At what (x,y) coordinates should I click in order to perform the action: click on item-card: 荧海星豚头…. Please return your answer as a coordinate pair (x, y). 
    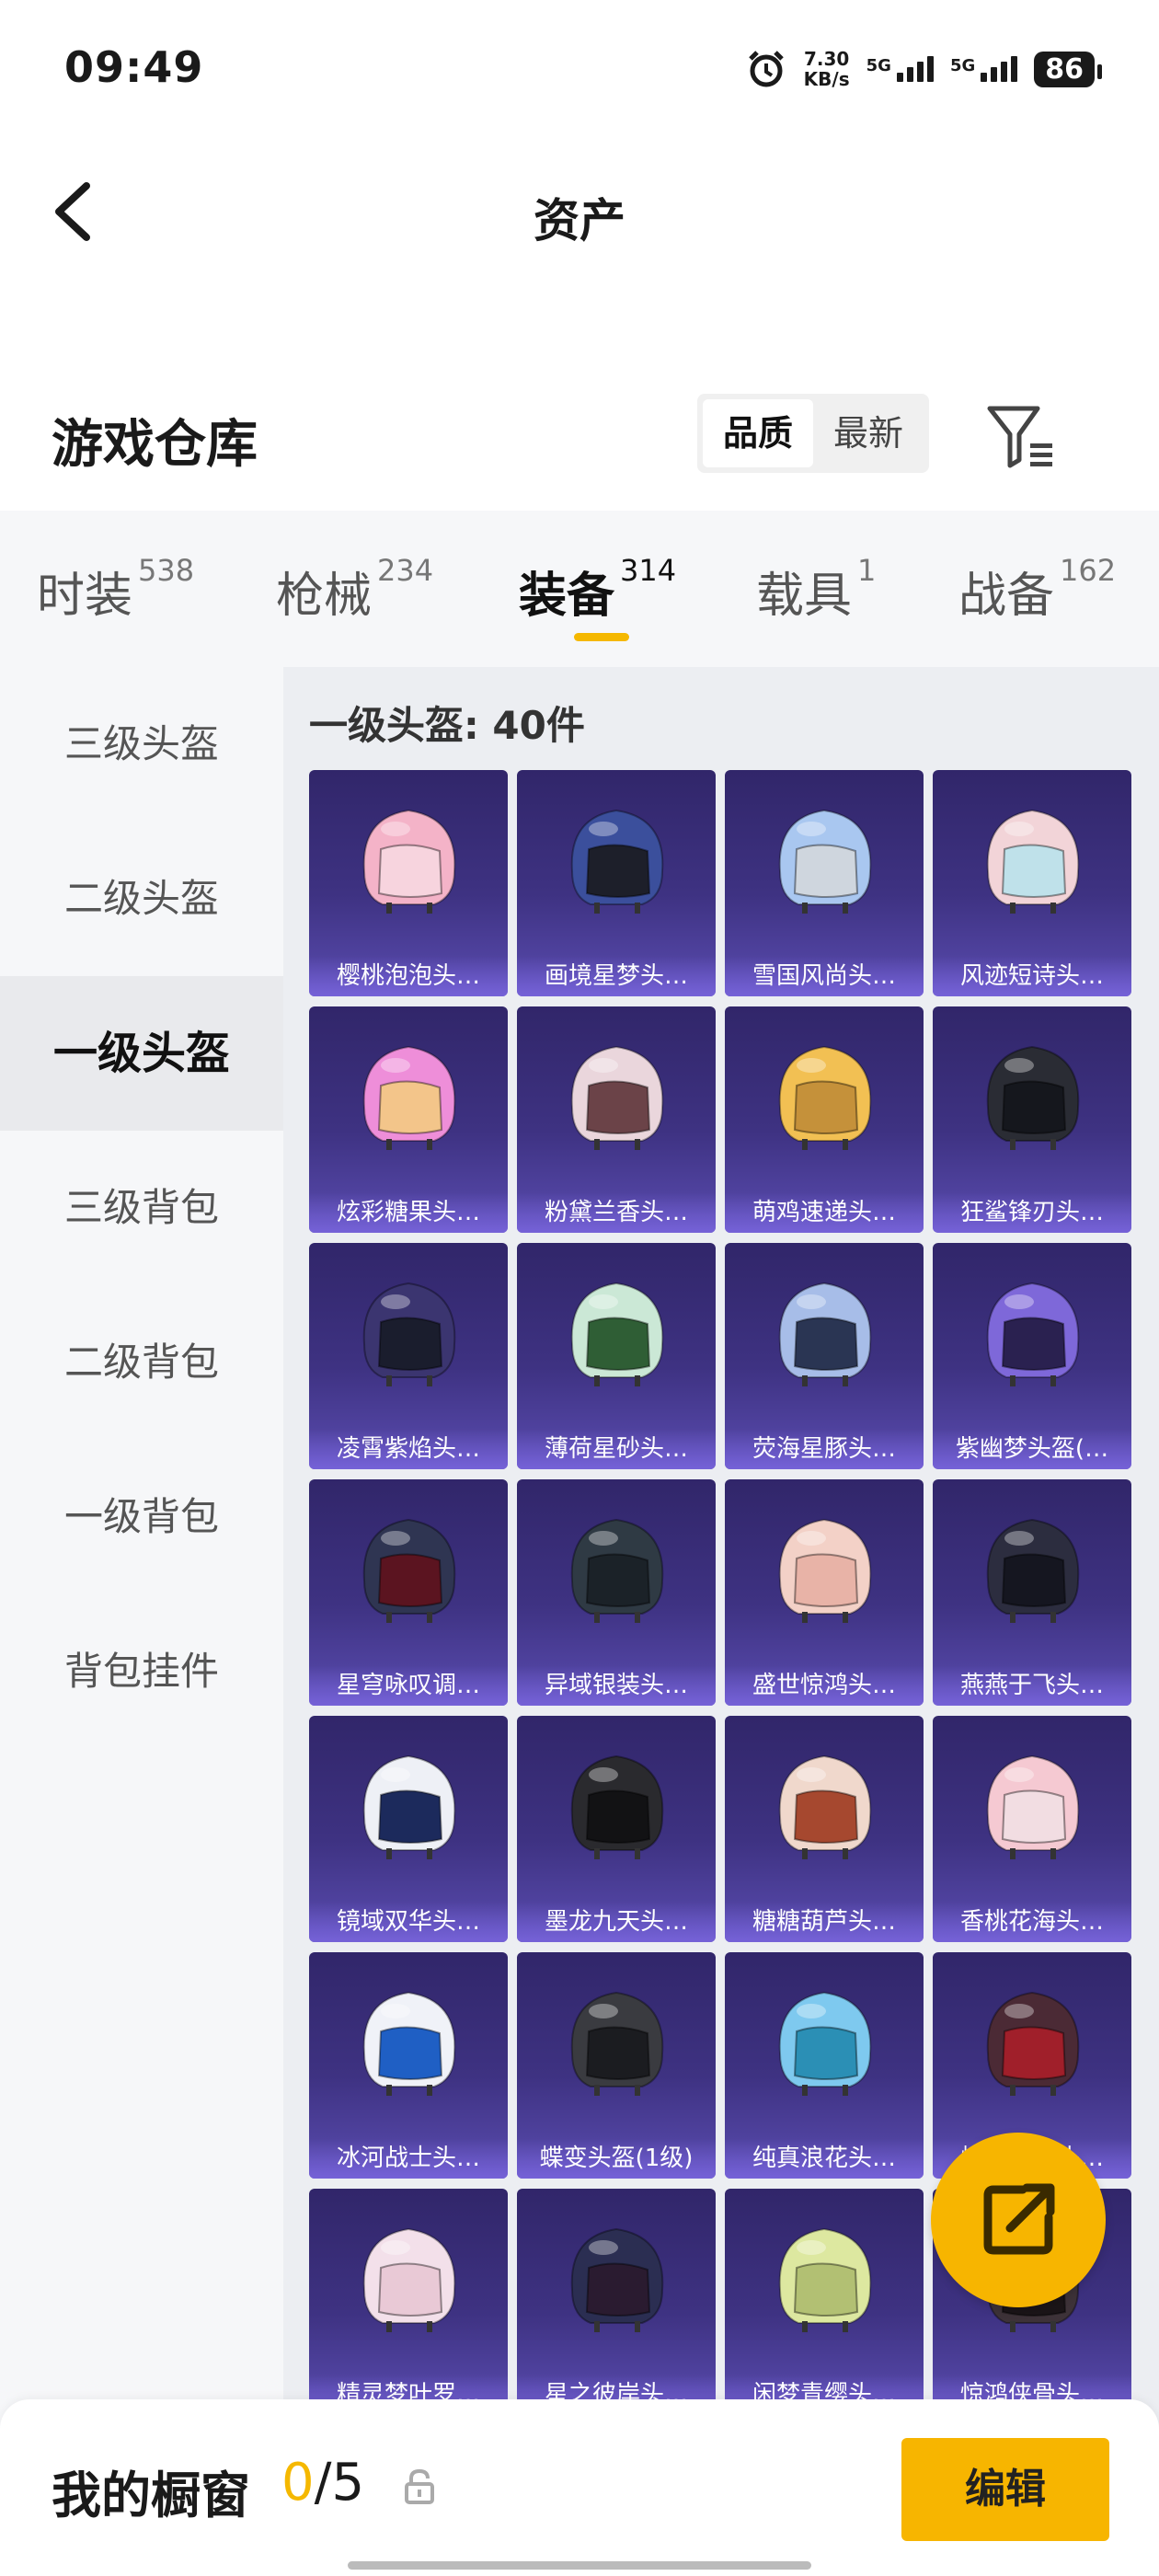
    Looking at the image, I should click on (824, 1356).